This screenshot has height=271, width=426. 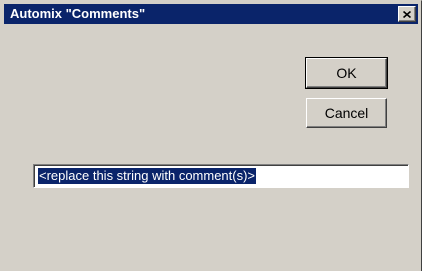 I want to click on comment-input-value: <replace this string with comment(s)>, so click(x=147, y=176).